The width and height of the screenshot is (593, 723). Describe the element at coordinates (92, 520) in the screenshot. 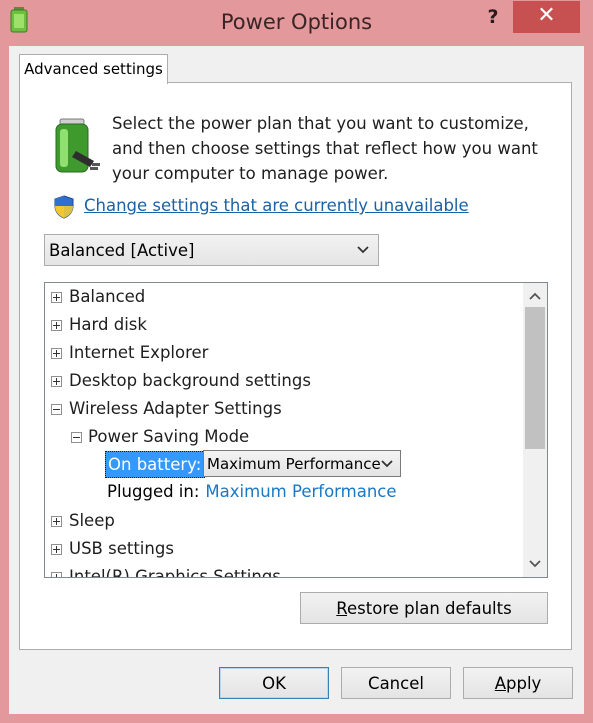

I see `tree-item-label: Sleep` at that location.